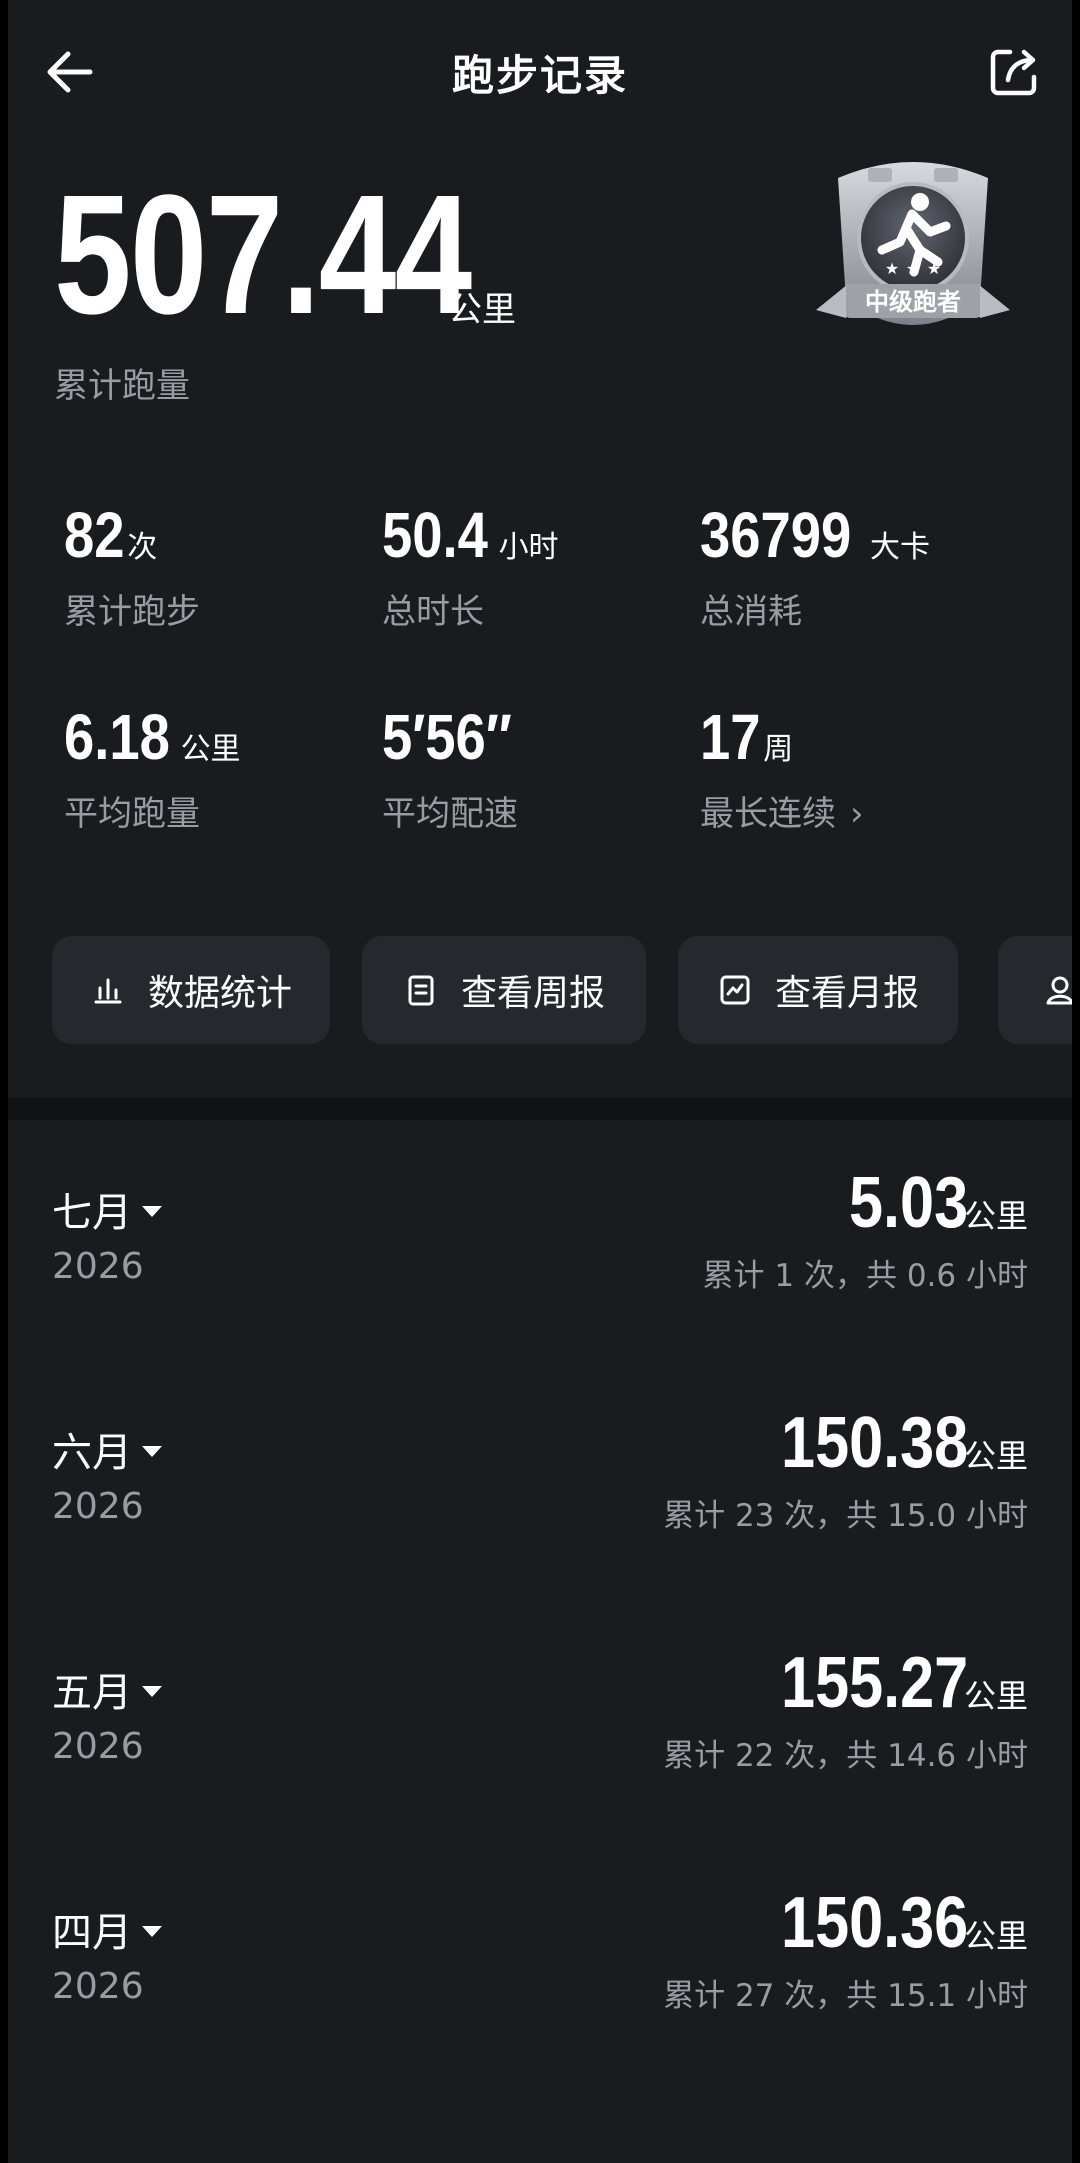 This screenshot has width=1080, height=2163. I want to click on stat-value: 17, so click(730, 737).